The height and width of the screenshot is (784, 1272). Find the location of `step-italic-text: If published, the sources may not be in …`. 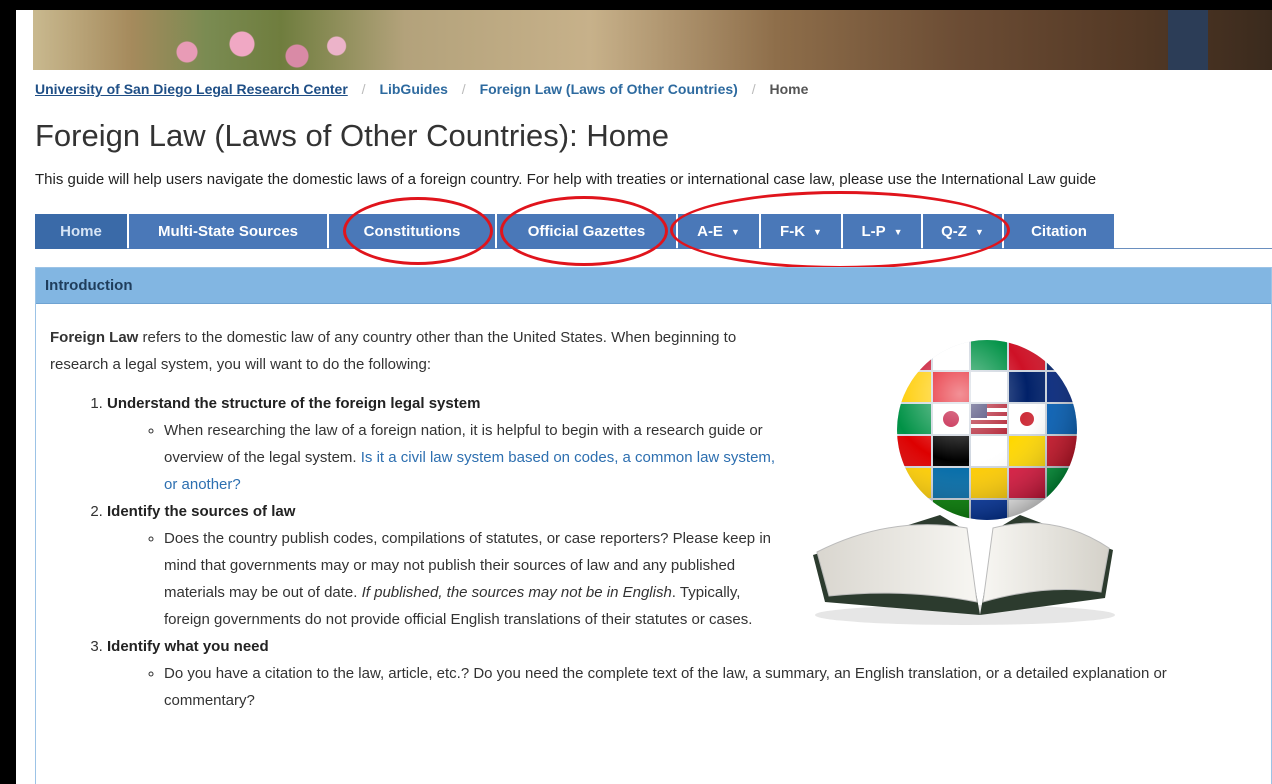

step-italic-text: If published, the sources may not be in … is located at coordinates (516, 592).